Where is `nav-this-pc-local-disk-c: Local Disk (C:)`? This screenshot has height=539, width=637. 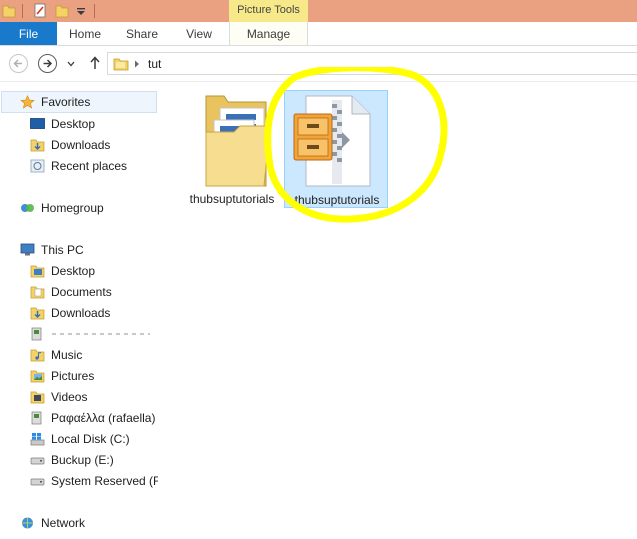 nav-this-pc-local-disk-c: Local Disk (C:) is located at coordinates (94, 439).